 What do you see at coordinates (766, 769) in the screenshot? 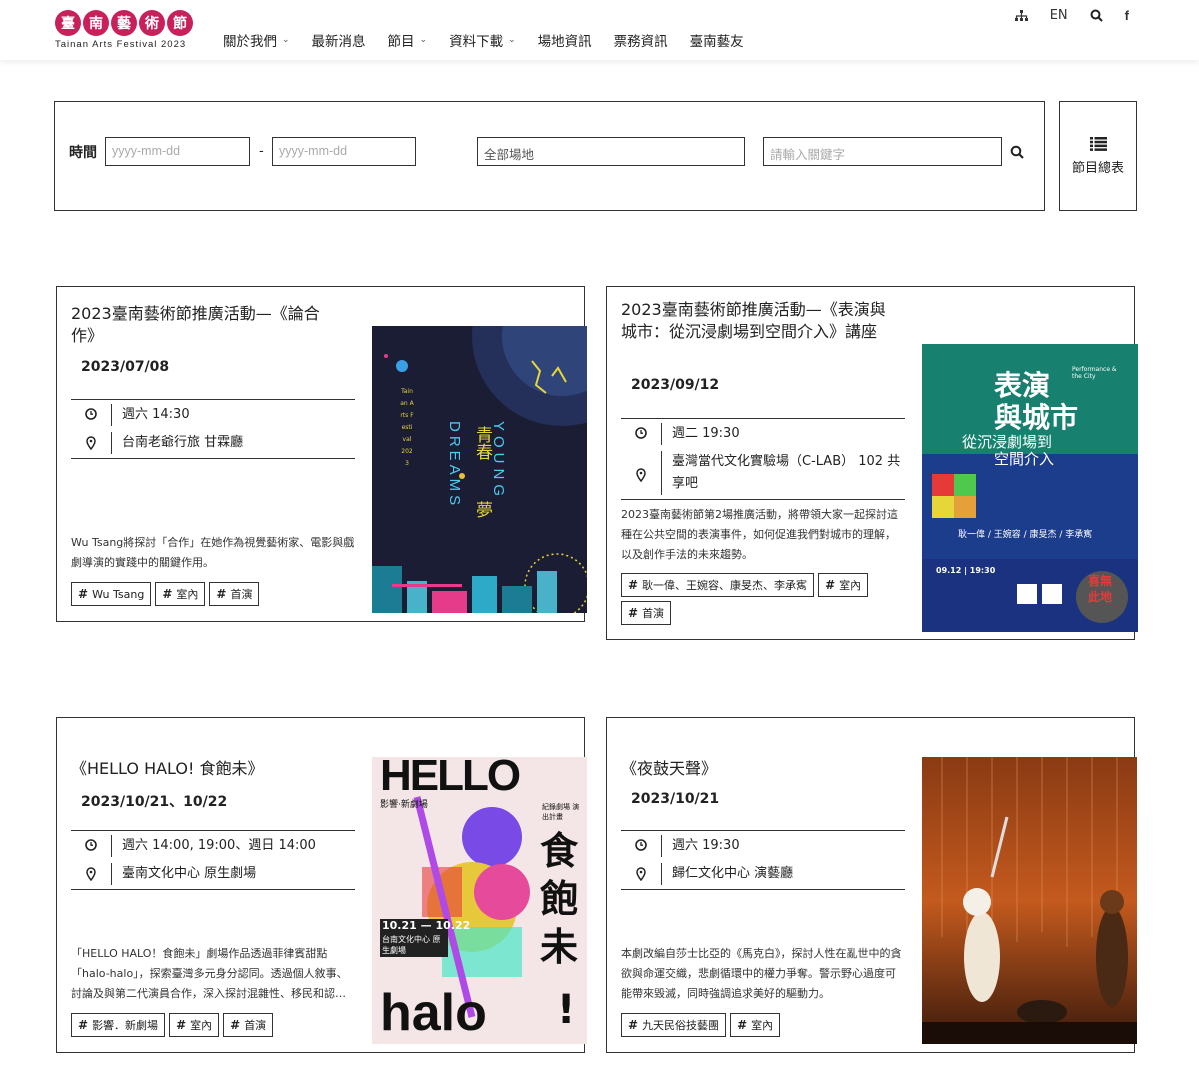
I see `card-title: 《夜鼓天聲》` at bounding box center [766, 769].